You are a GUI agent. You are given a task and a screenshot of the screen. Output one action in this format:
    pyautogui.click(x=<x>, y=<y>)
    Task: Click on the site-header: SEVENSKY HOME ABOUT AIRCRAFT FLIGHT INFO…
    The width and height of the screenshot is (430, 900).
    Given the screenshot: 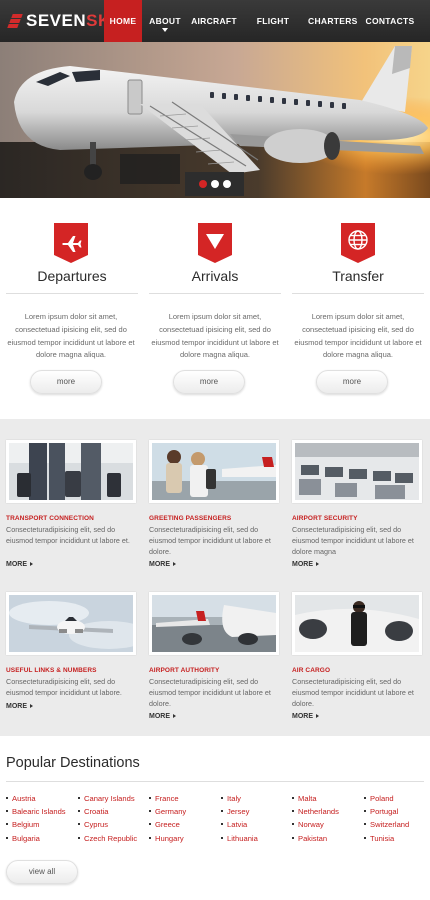 What is the action you would take?
    pyautogui.click(x=215, y=34)
    